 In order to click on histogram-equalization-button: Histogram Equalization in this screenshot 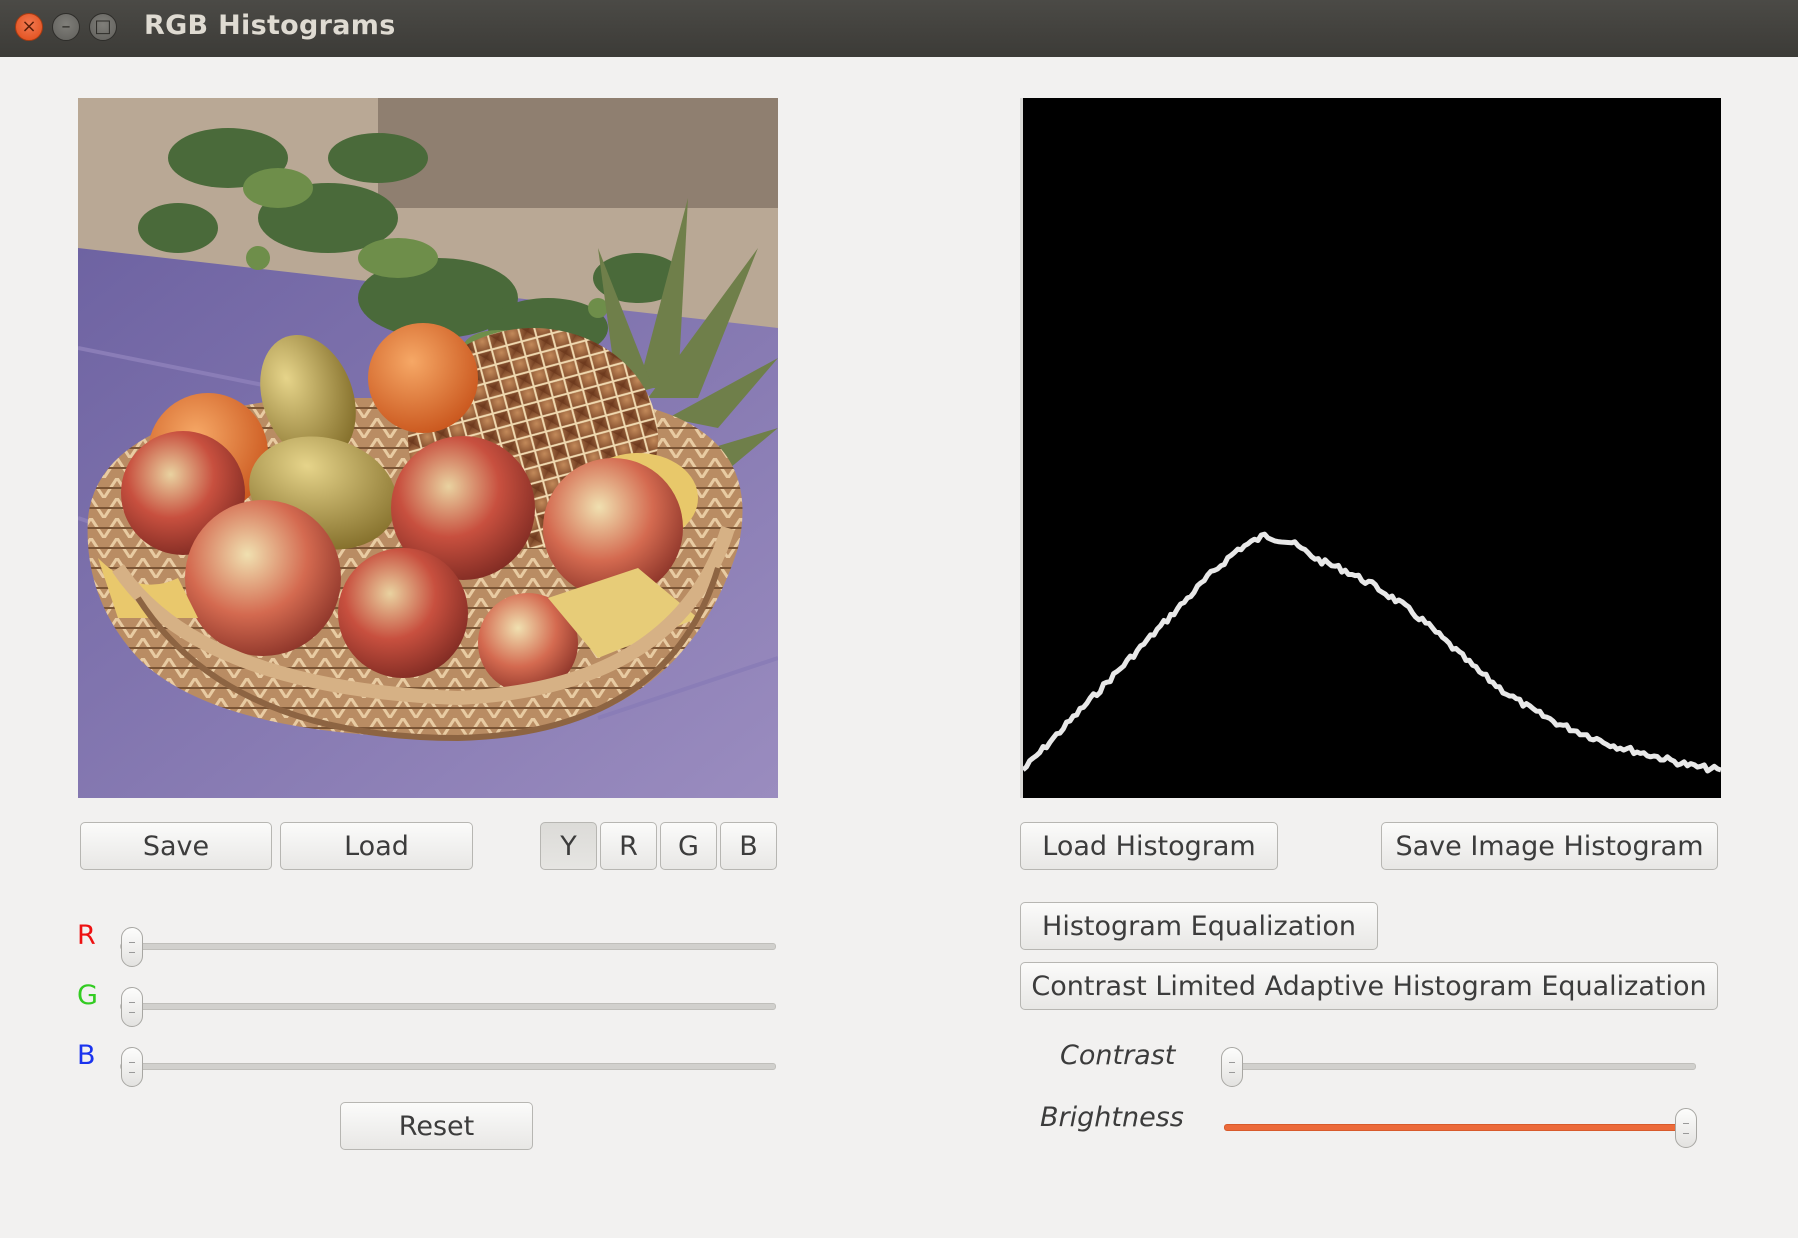, I will do `click(1199, 926)`.